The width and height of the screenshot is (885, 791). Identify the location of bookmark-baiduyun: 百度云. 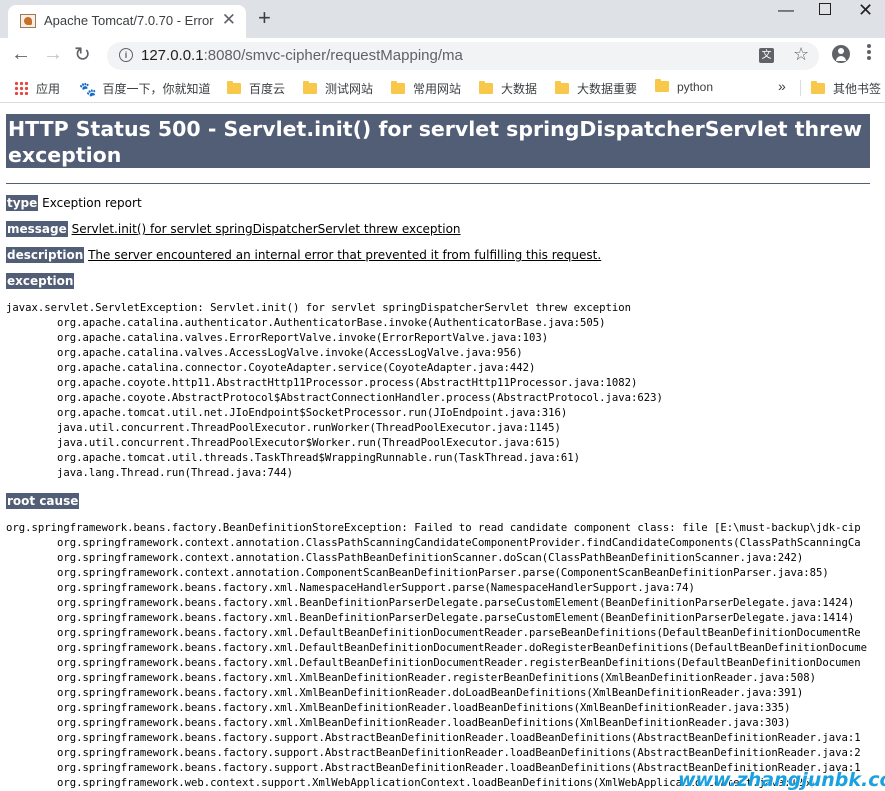
(256, 88).